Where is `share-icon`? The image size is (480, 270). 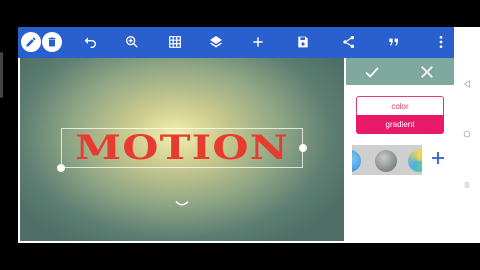 share-icon is located at coordinates (348, 42).